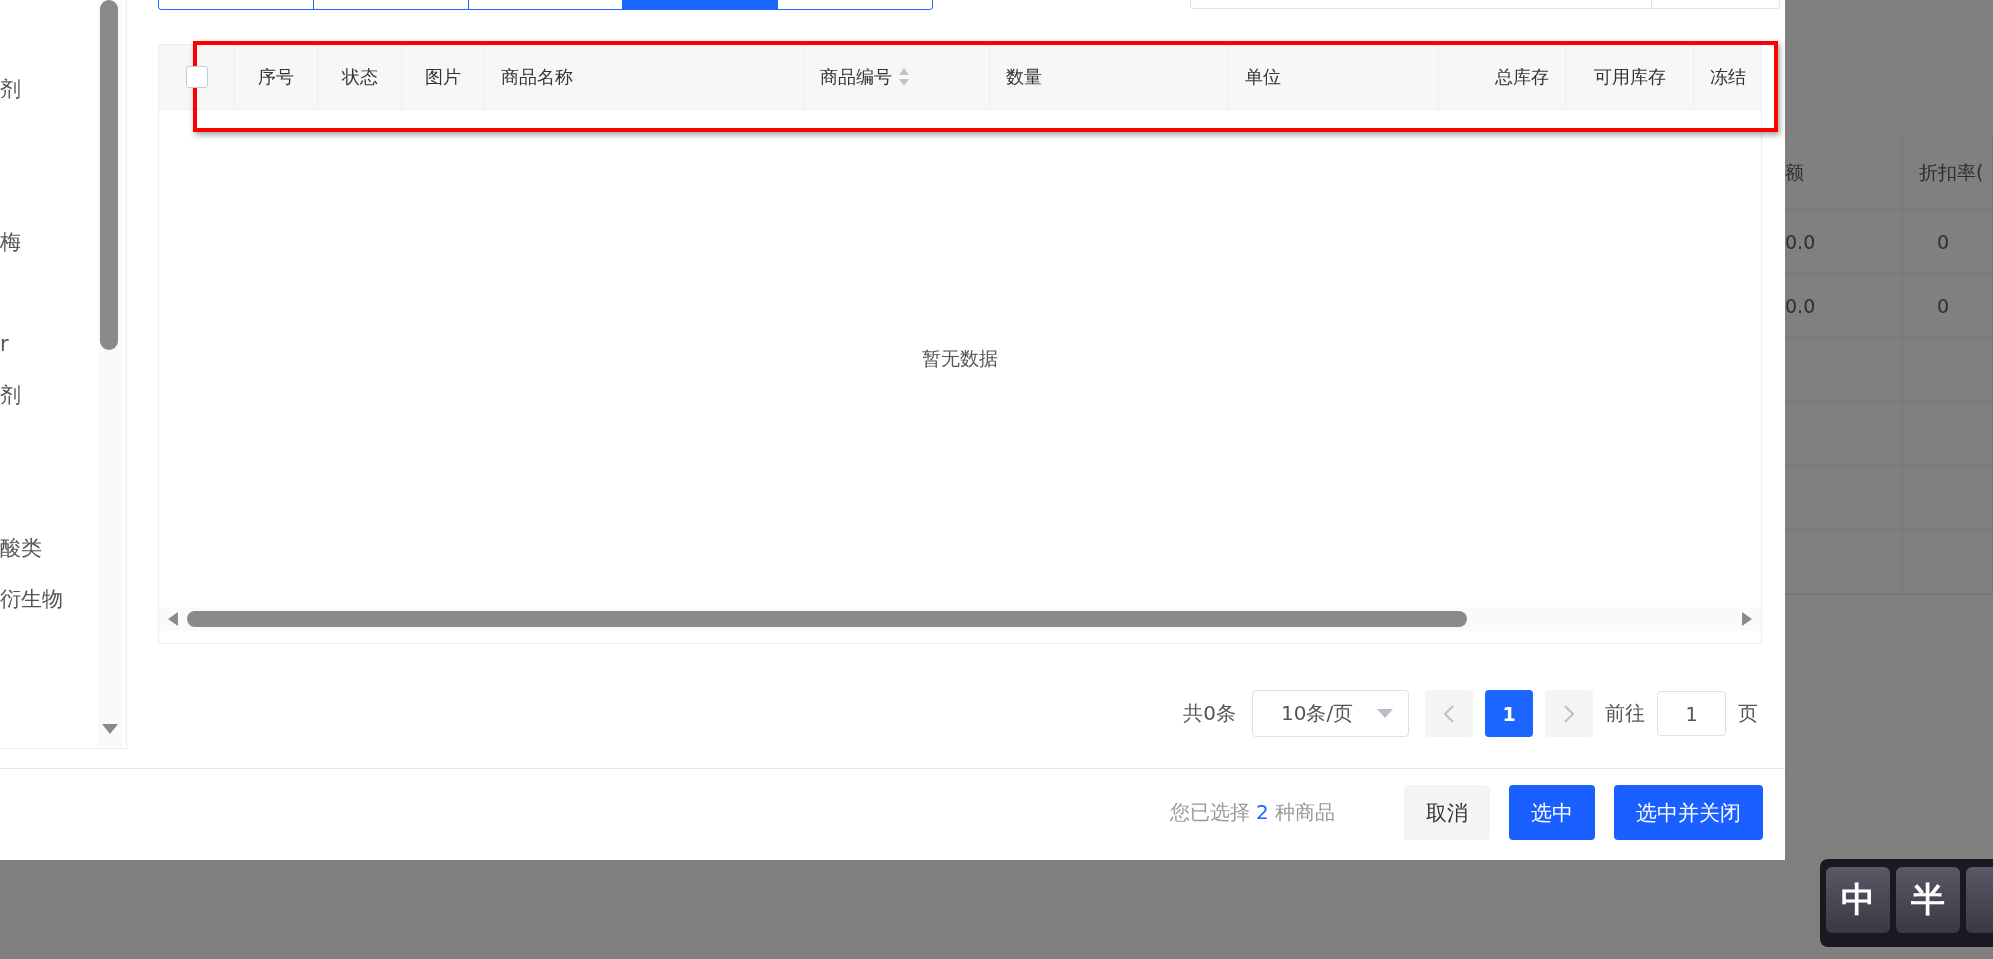  Describe the element at coordinates (49, 350) in the screenshot. I see `tree-item: r` at that location.